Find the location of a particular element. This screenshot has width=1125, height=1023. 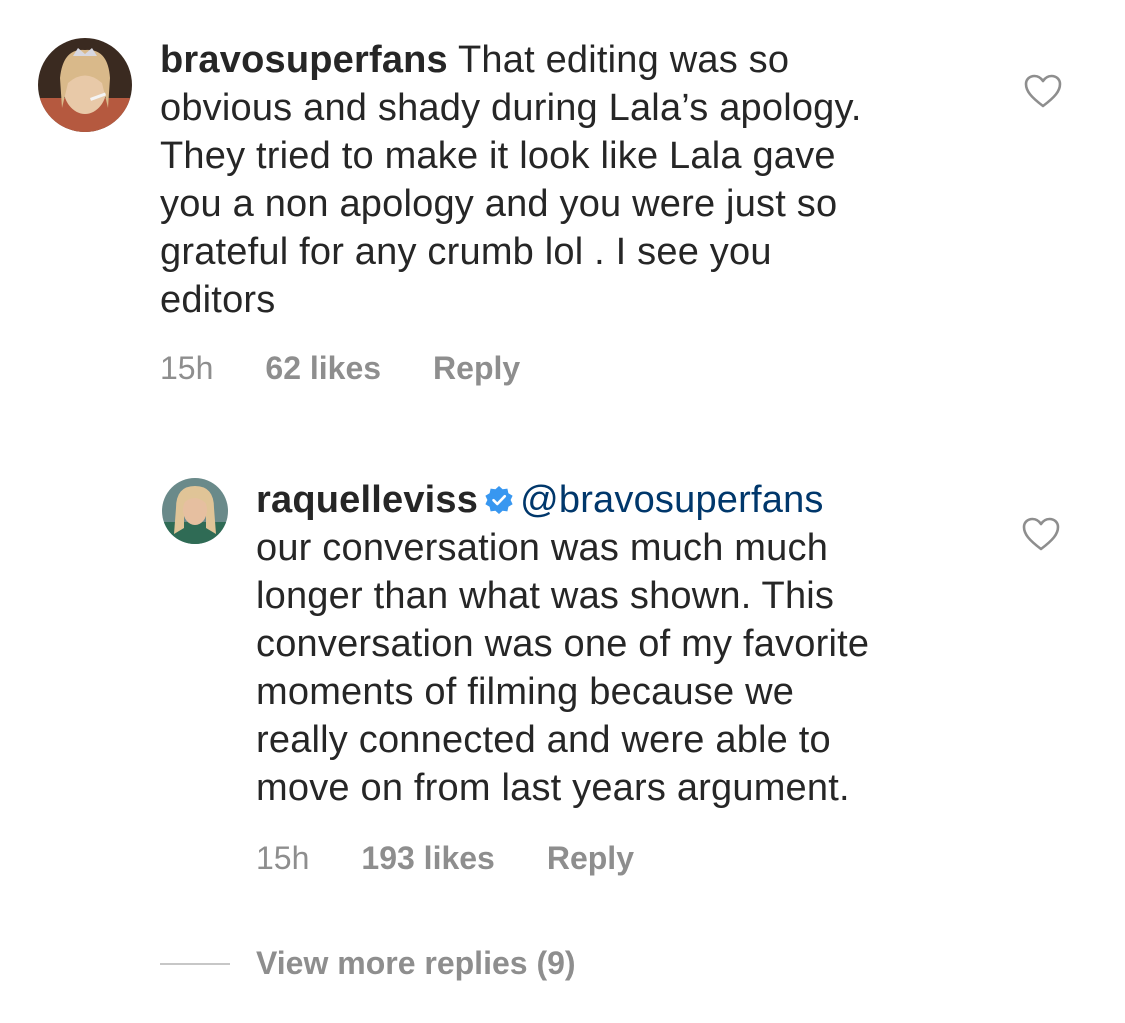

comment-username: raquelleviss is located at coordinates (367, 500).